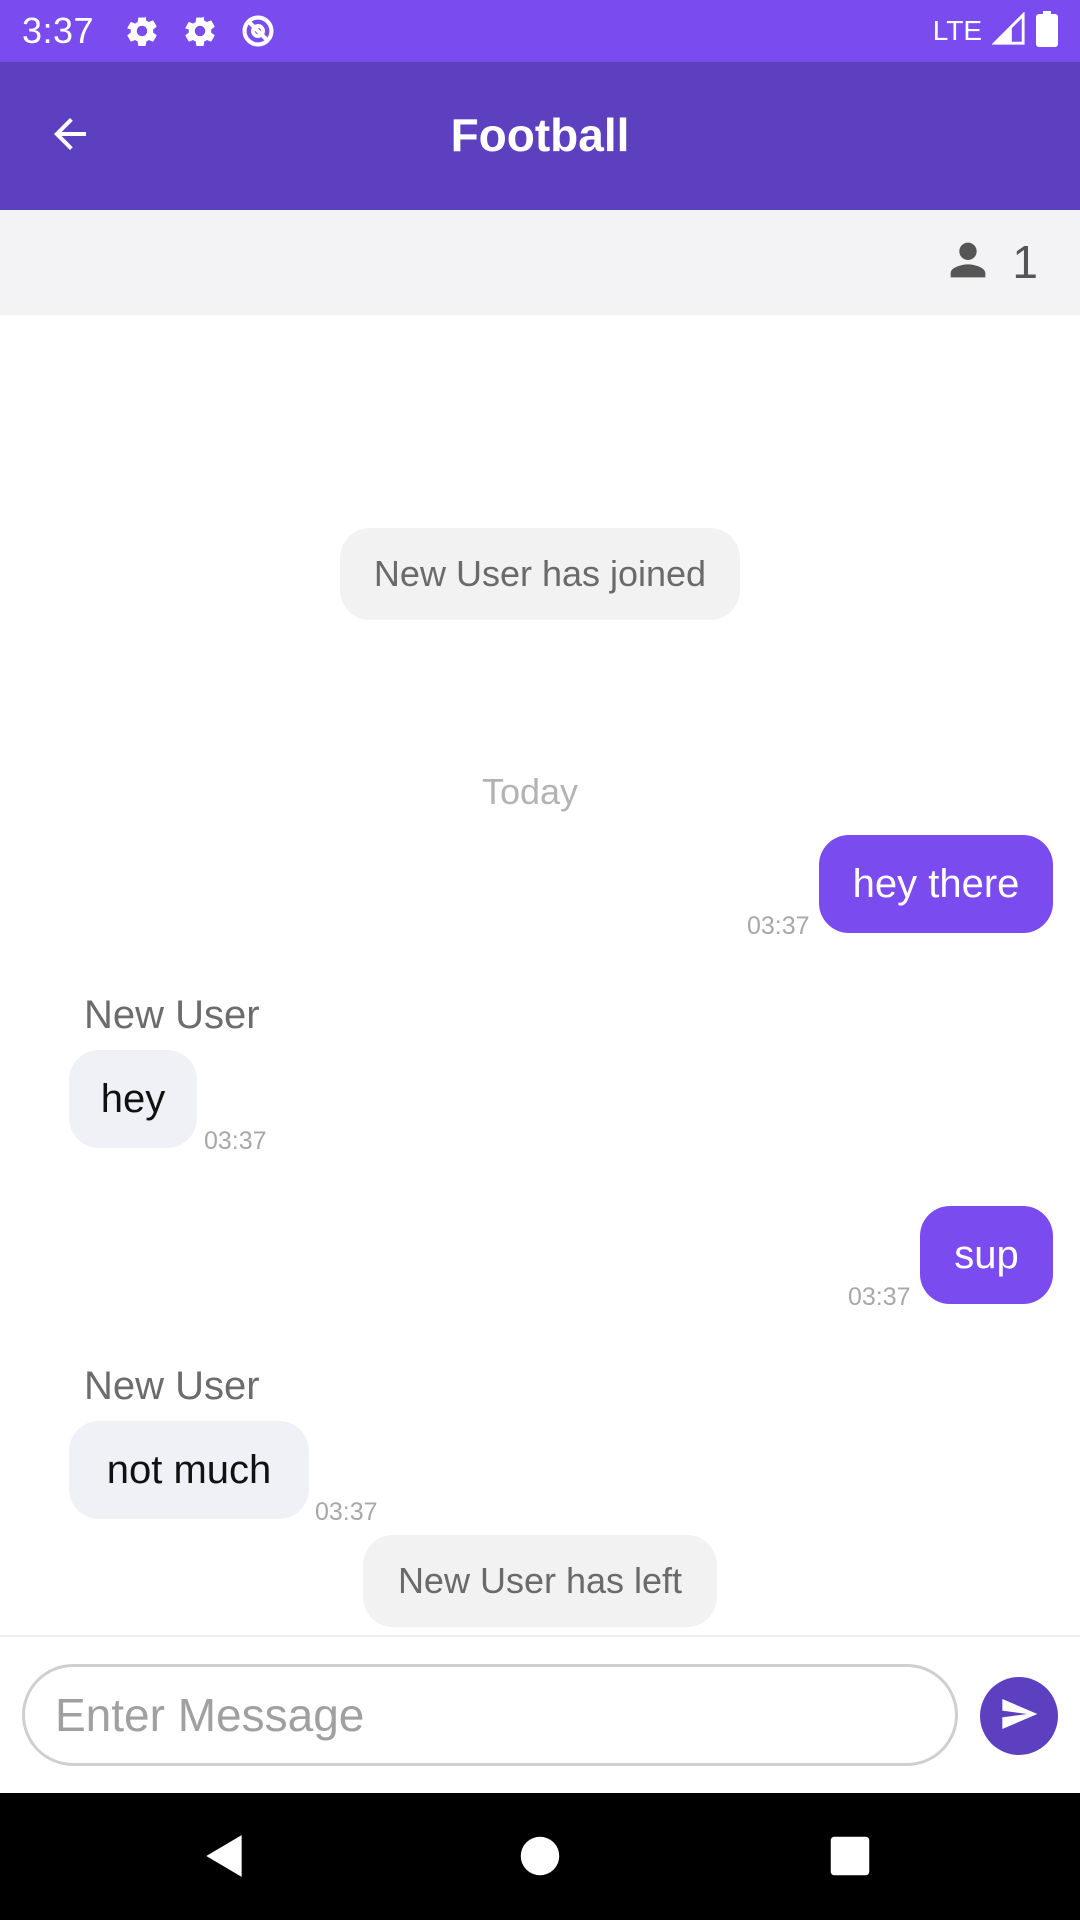 This screenshot has width=1080, height=1920. What do you see at coordinates (936, 884) in the screenshot?
I see `outgoing-message: hey there` at bounding box center [936, 884].